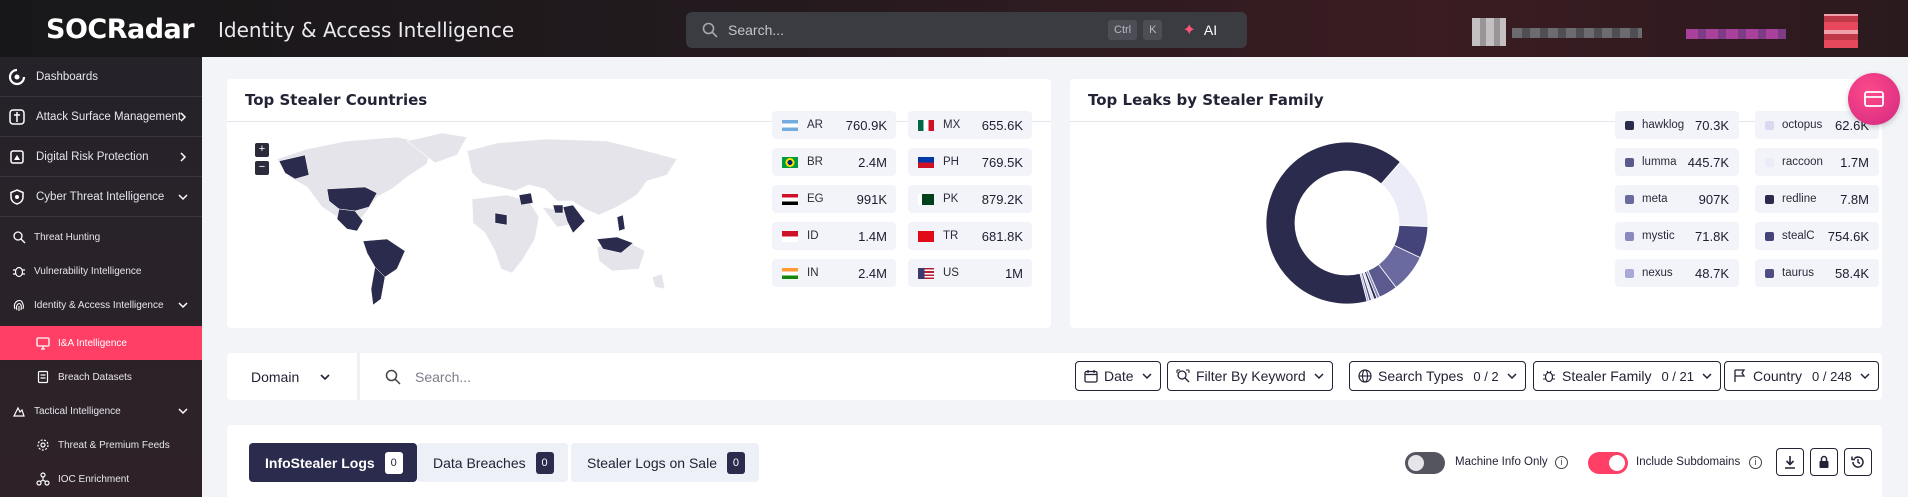  I want to click on ai-button: ✦ AI, so click(1199, 30).